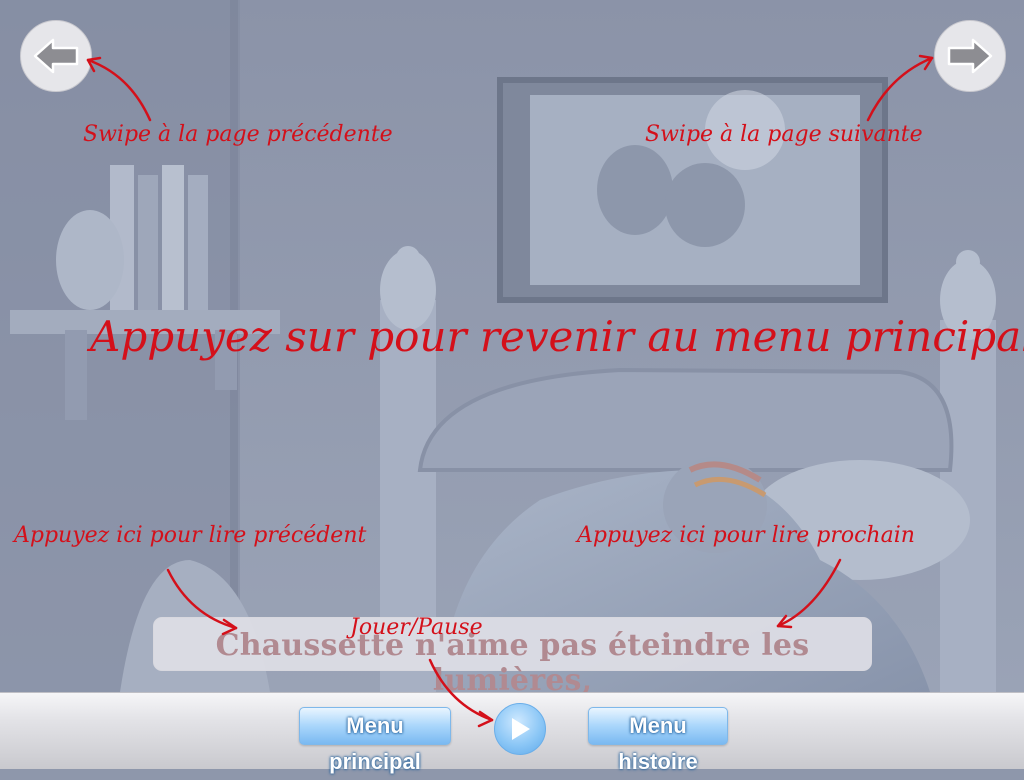 This screenshot has height=780, width=1024. I want to click on bottom-toolbar: Menu principal Menu histoire, so click(512, 733).